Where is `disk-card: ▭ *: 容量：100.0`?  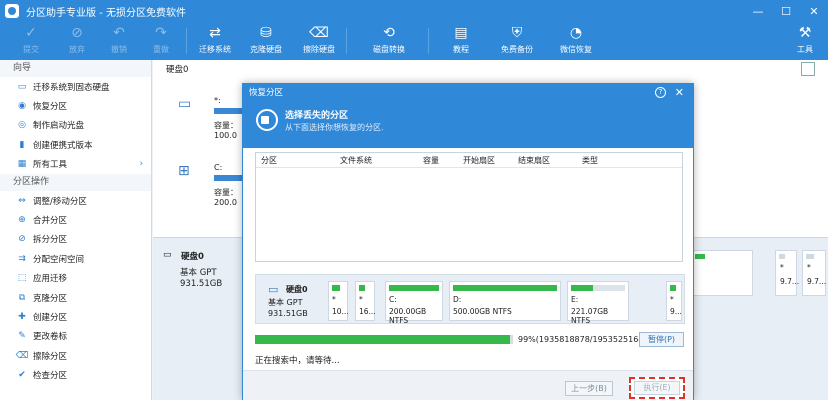
disk-card: ▭ *: 容量：100.0 is located at coordinates (216, 115).